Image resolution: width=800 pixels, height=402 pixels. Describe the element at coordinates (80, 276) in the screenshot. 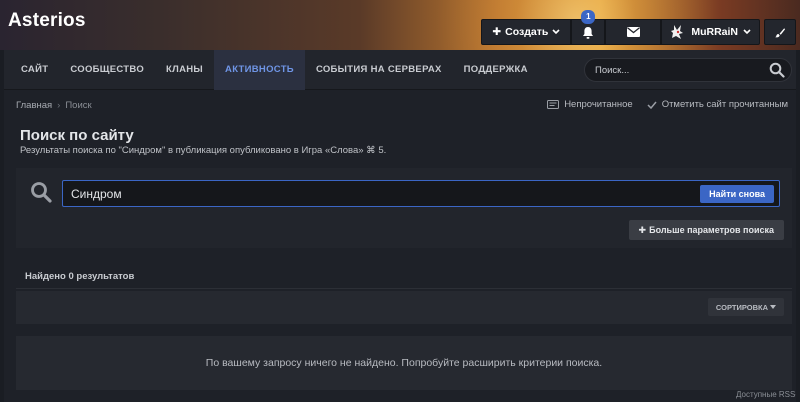

I see `results-heading: Найдено 0 результатов` at that location.